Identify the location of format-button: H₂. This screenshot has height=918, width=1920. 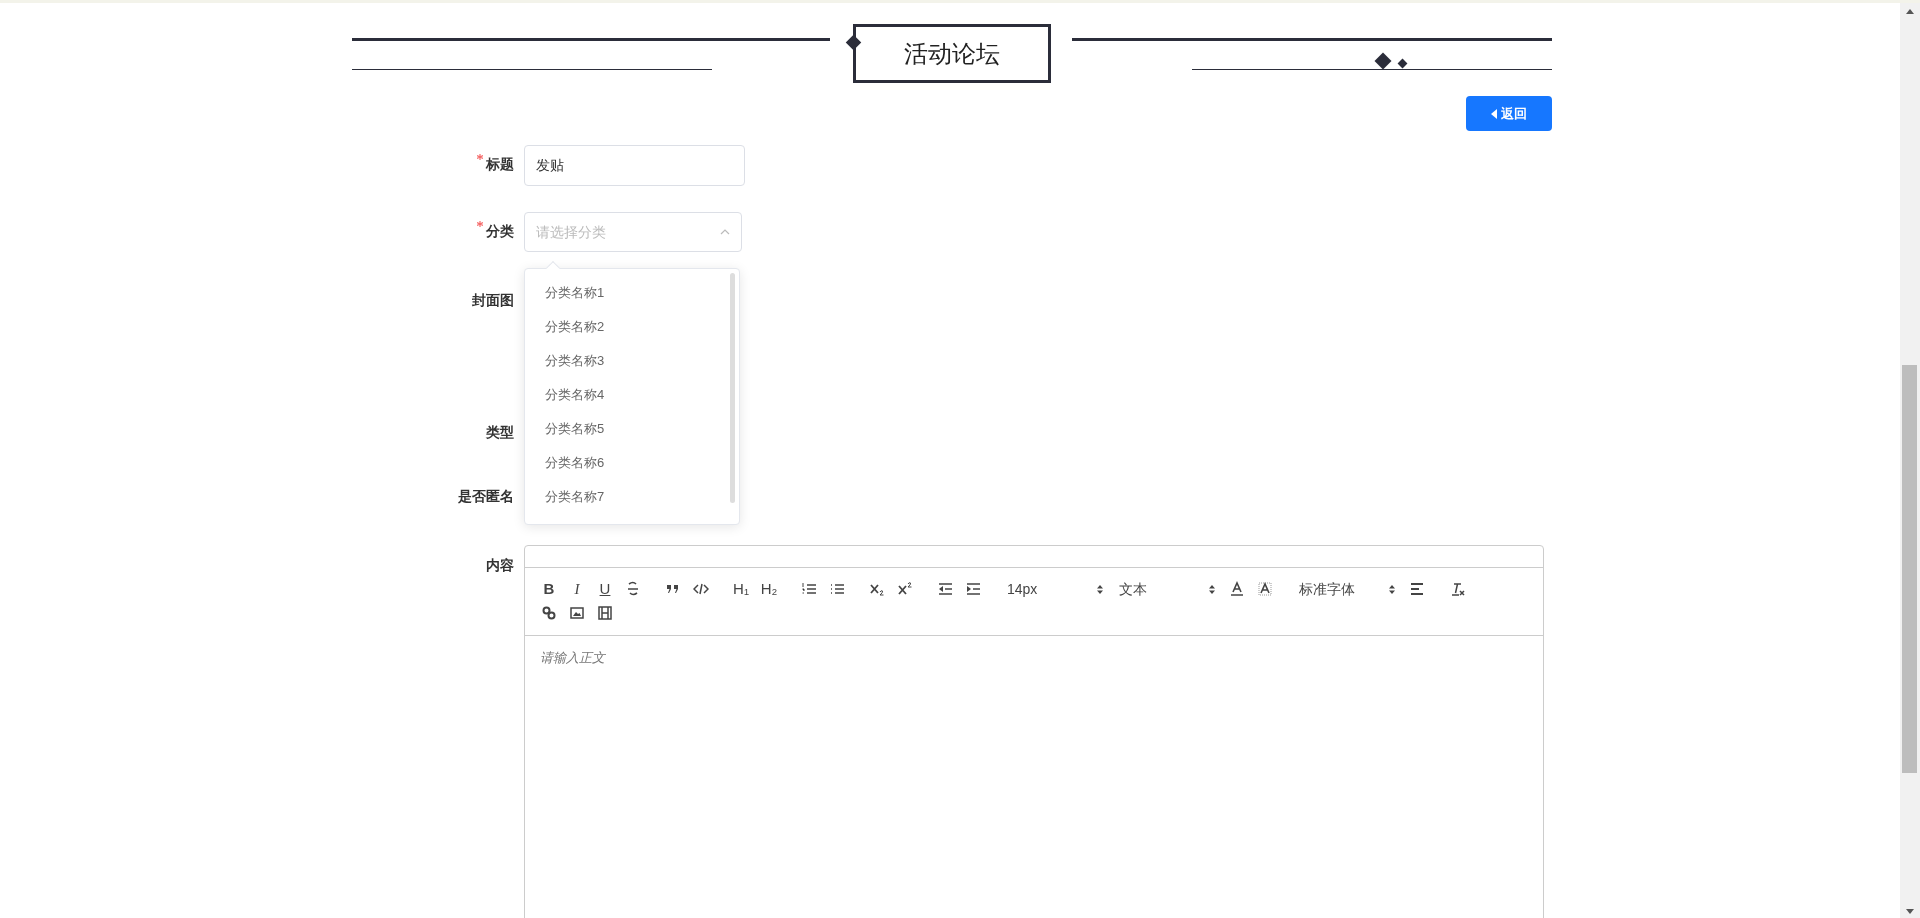
(769, 589).